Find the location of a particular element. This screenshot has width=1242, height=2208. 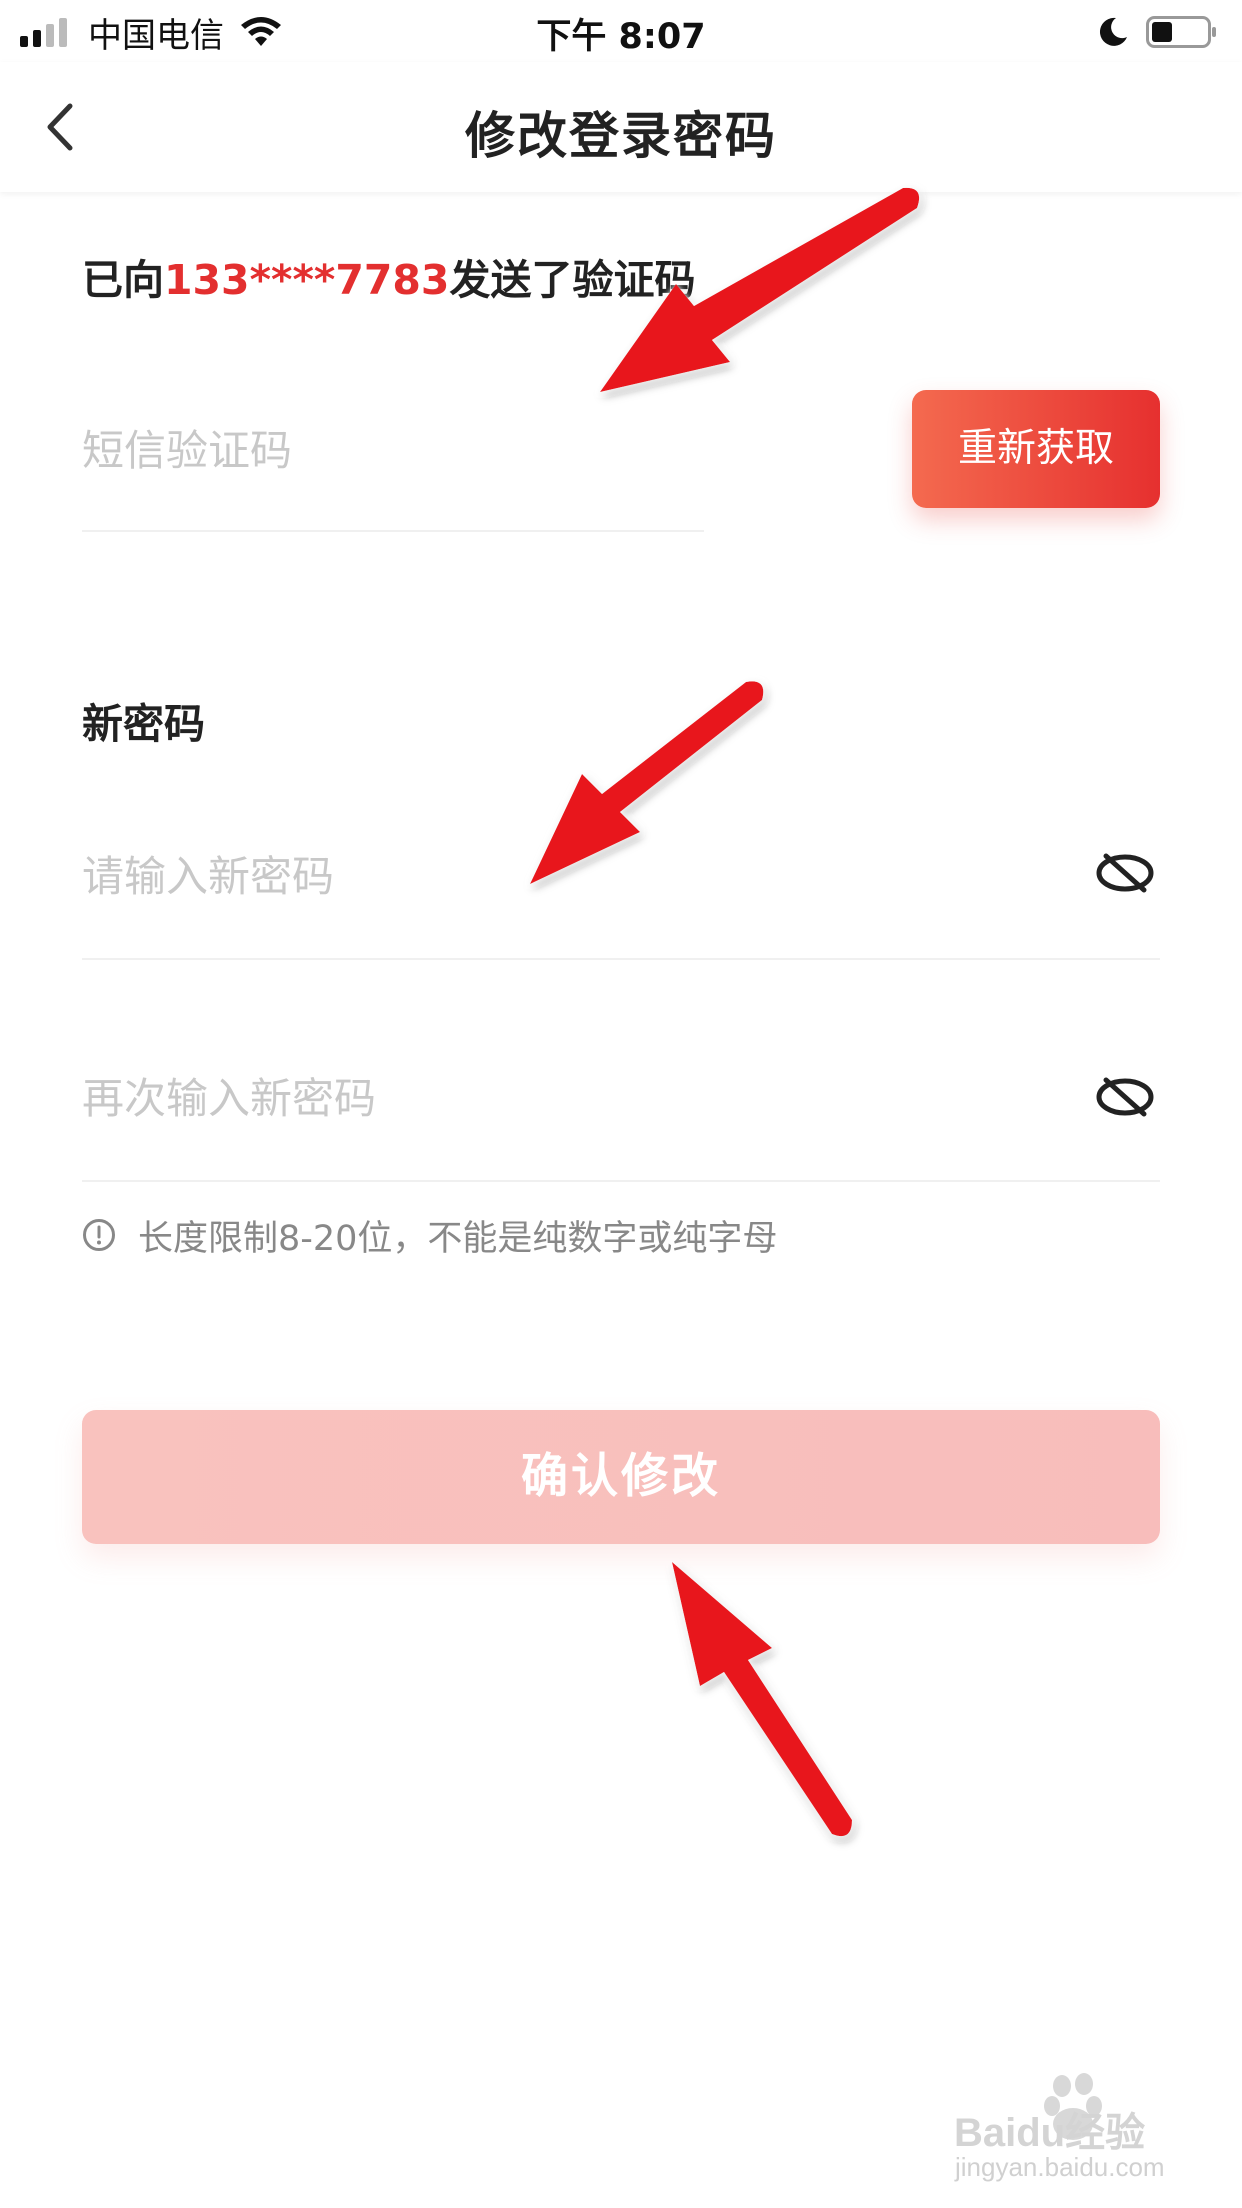

hint-text: 长度限制8-20位，不能是纯数字或纯字母 is located at coordinates (458, 1238).